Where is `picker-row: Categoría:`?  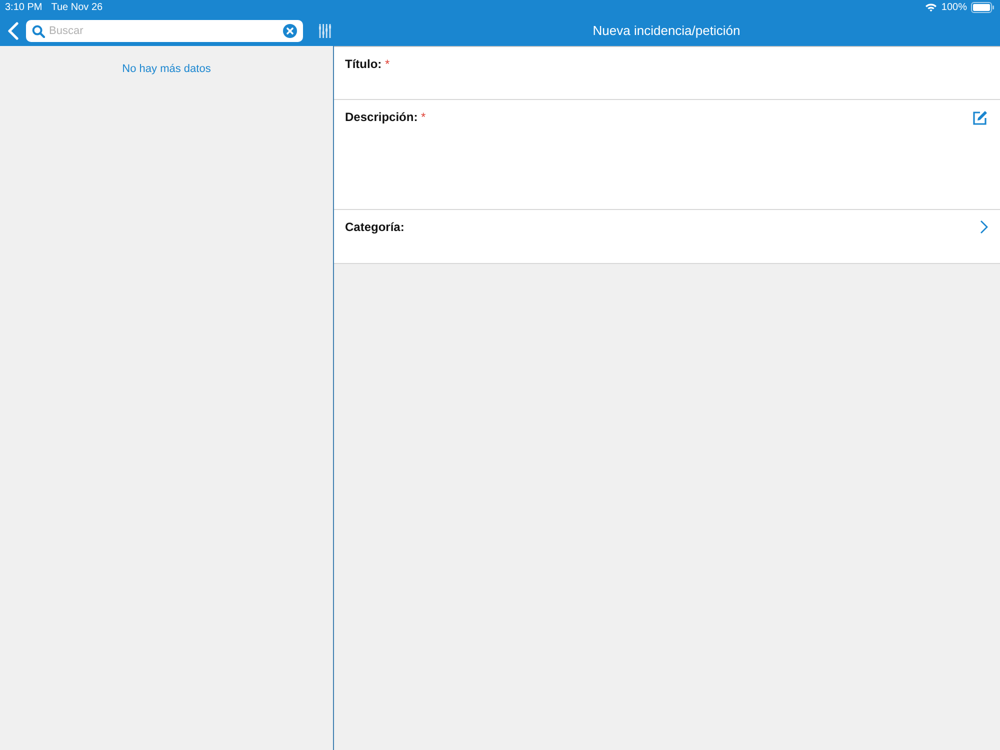
picker-row: Categoría: is located at coordinates (667, 237).